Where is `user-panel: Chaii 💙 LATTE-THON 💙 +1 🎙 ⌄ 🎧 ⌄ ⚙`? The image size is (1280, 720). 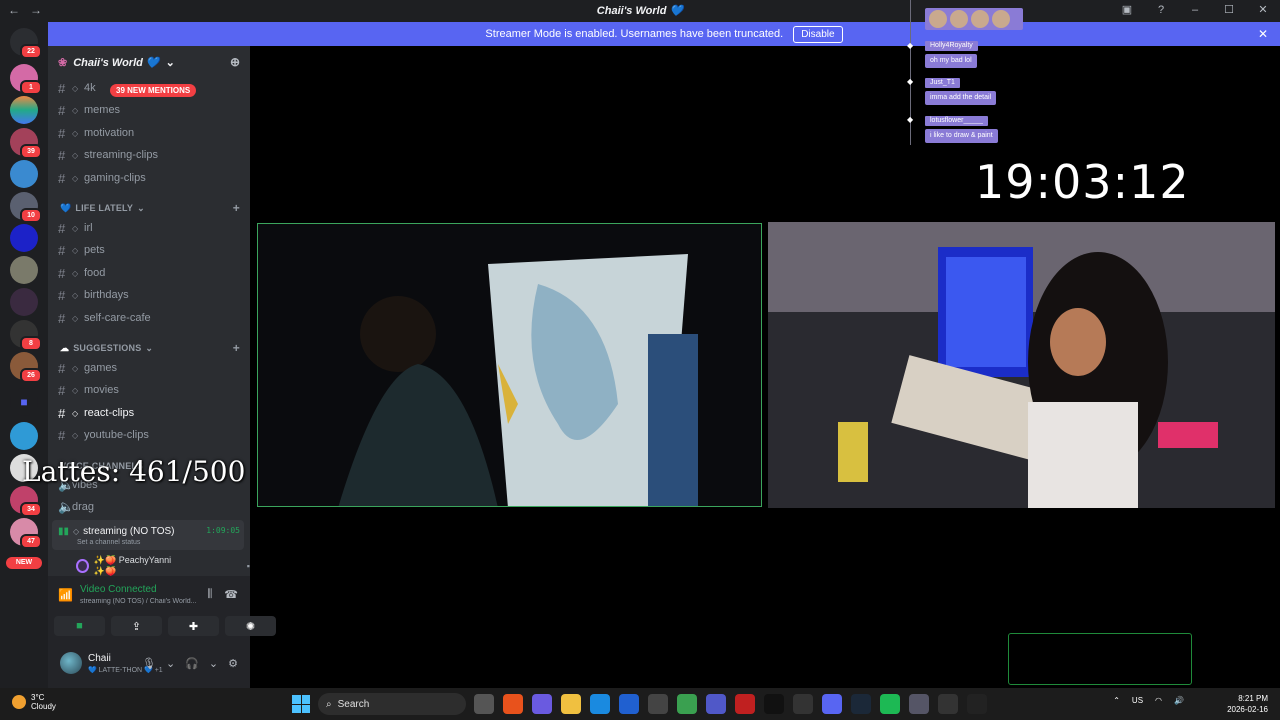
user-panel: Chaii 💙 LATTE-THON 💙 +1 🎙 ⌄ 🎧 ⌄ ⚙ is located at coordinates (149, 665).